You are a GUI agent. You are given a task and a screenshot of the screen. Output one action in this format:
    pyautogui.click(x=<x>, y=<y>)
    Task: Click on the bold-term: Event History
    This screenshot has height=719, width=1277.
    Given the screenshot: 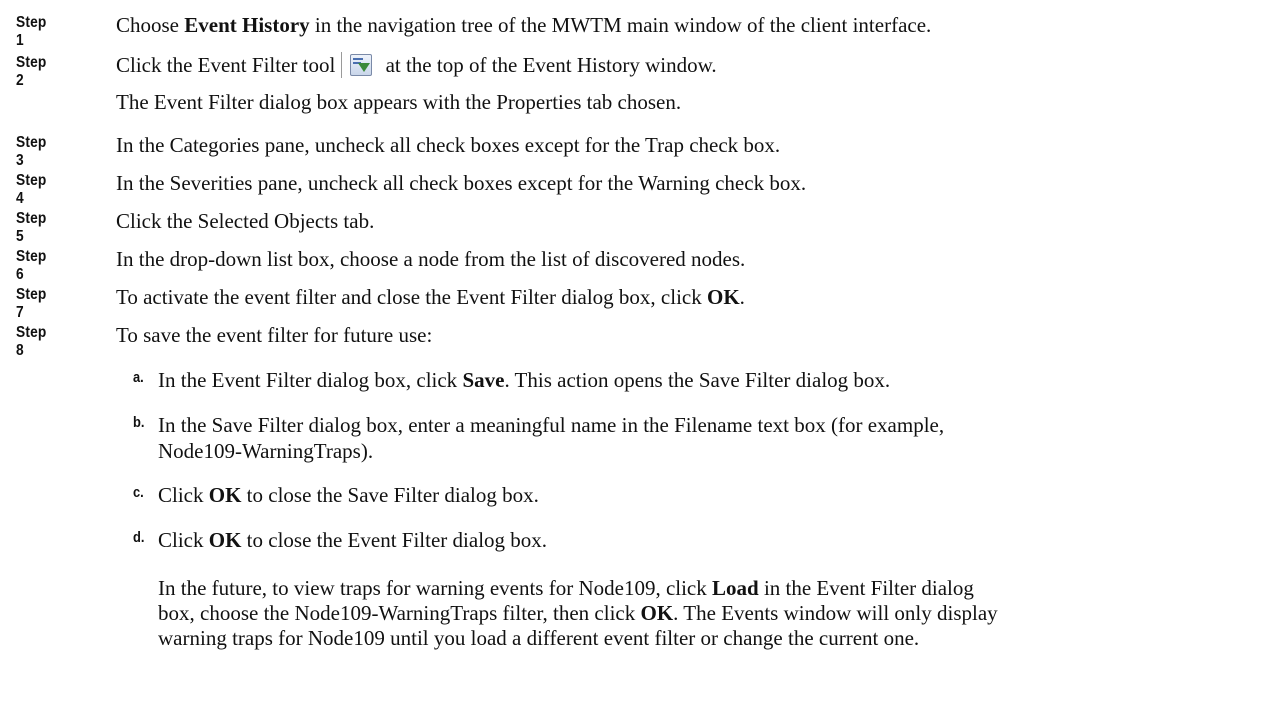 What is the action you would take?
    pyautogui.click(x=247, y=25)
    